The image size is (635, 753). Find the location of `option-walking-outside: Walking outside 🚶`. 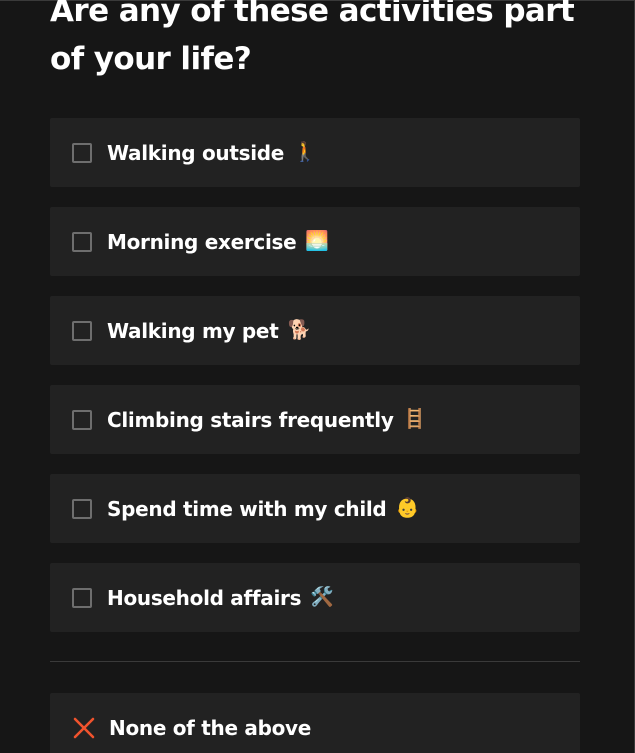

option-walking-outside: Walking outside 🚶 is located at coordinates (315, 152).